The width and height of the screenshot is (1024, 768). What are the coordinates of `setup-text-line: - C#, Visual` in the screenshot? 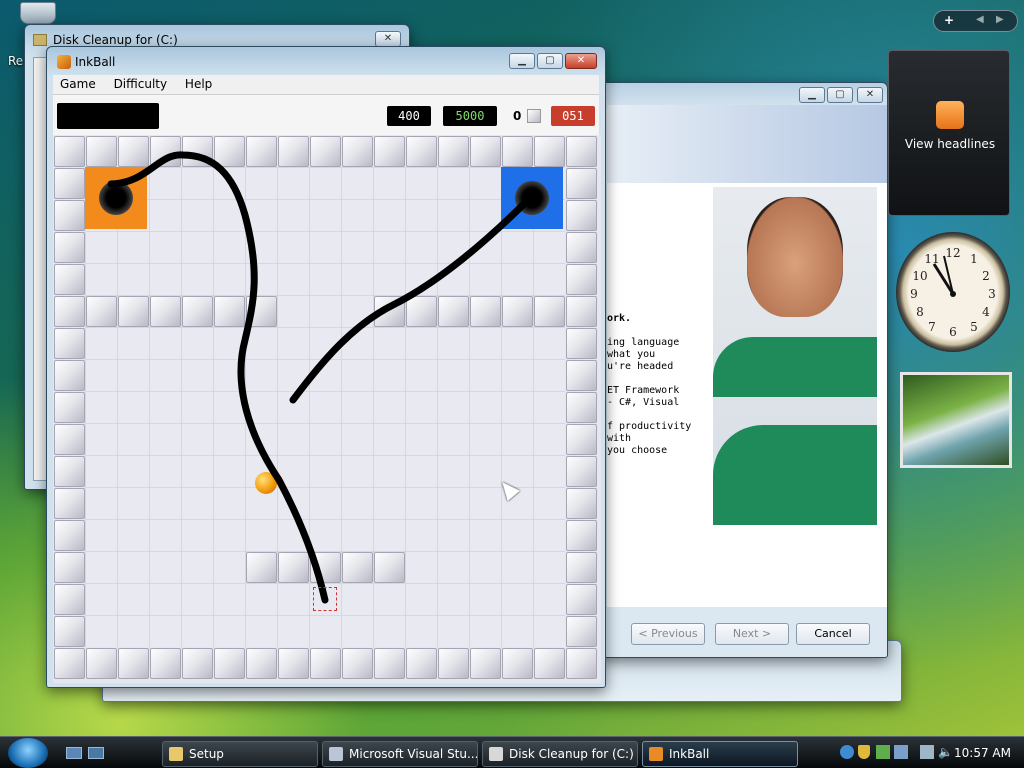 It's located at (643, 402).